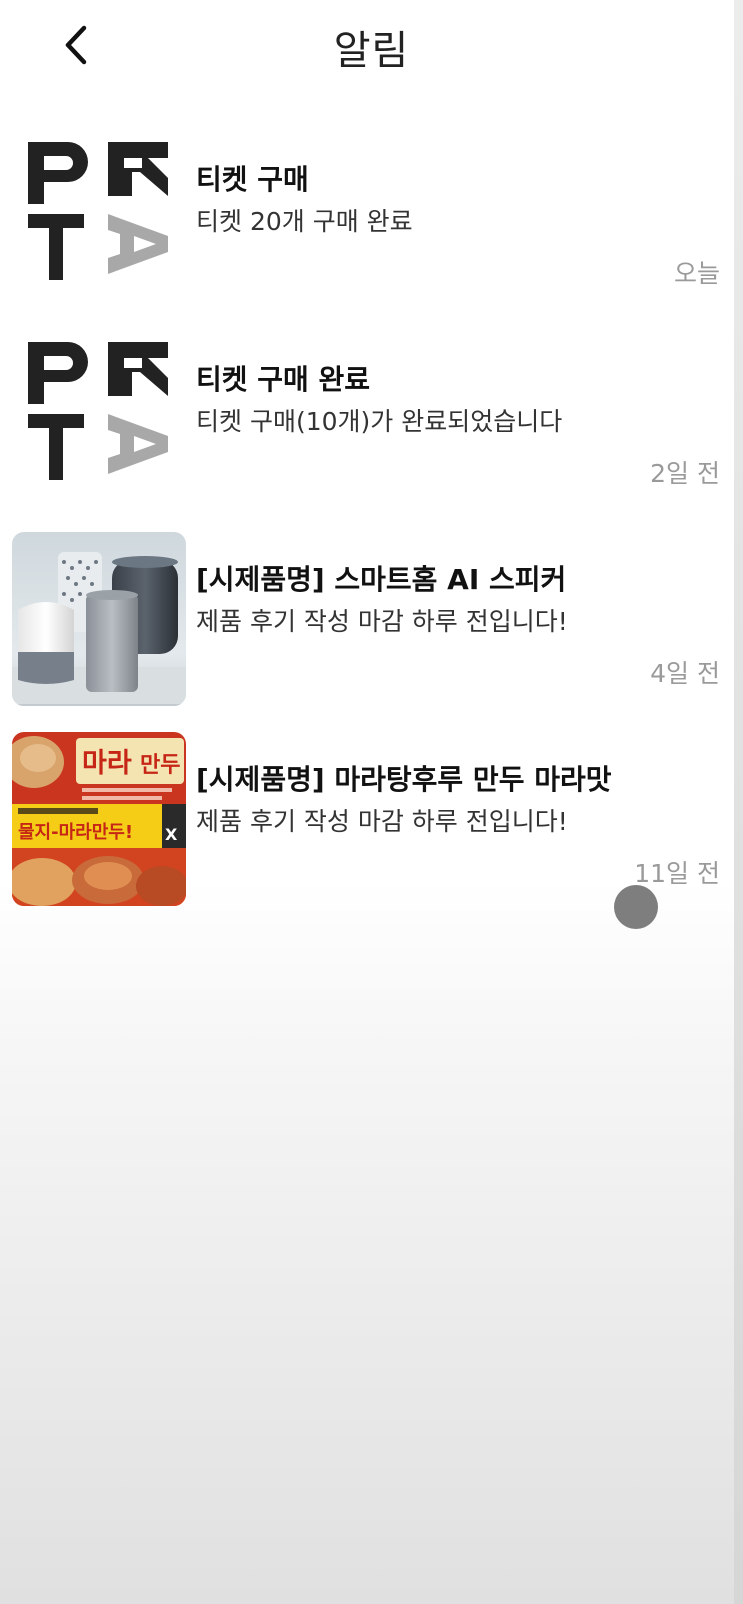 This screenshot has height=1604, width=743. Describe the element at coordinates (171, 834) in the screenshot. I see `svg-text: X` at that location.